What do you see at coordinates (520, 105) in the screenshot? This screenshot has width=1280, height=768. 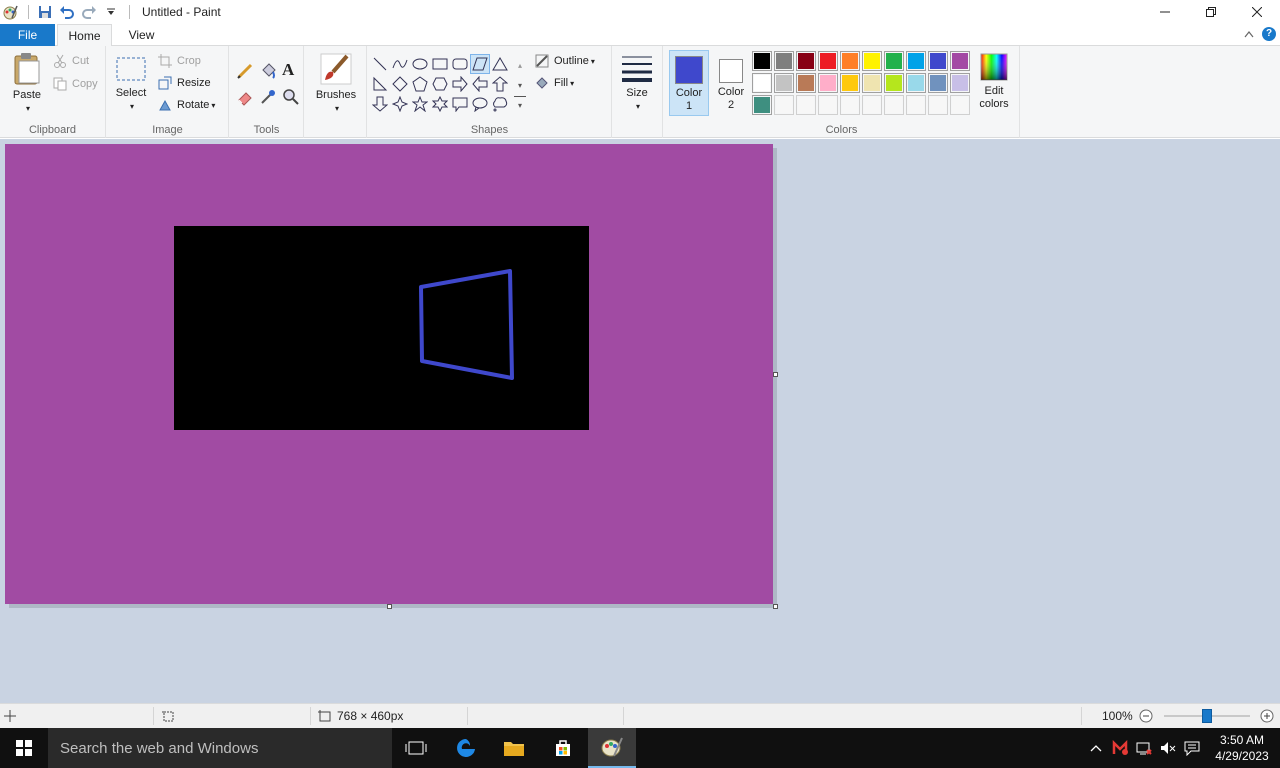 I see `expand-gallery-icon: ▾` at bounding box center [520, 105].